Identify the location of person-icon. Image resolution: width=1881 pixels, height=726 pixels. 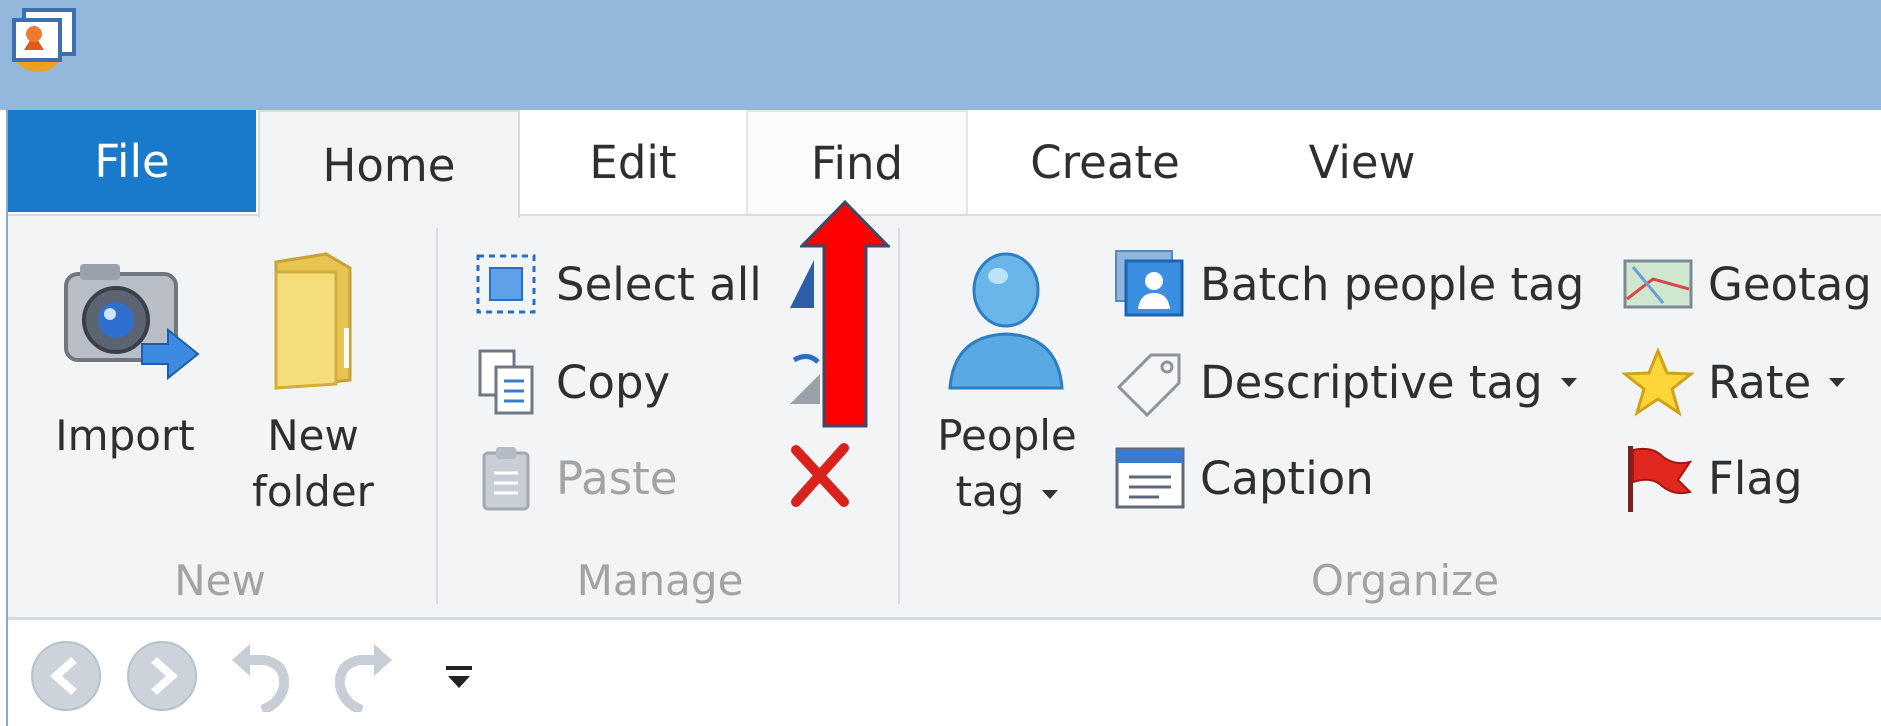
(1006, 321).